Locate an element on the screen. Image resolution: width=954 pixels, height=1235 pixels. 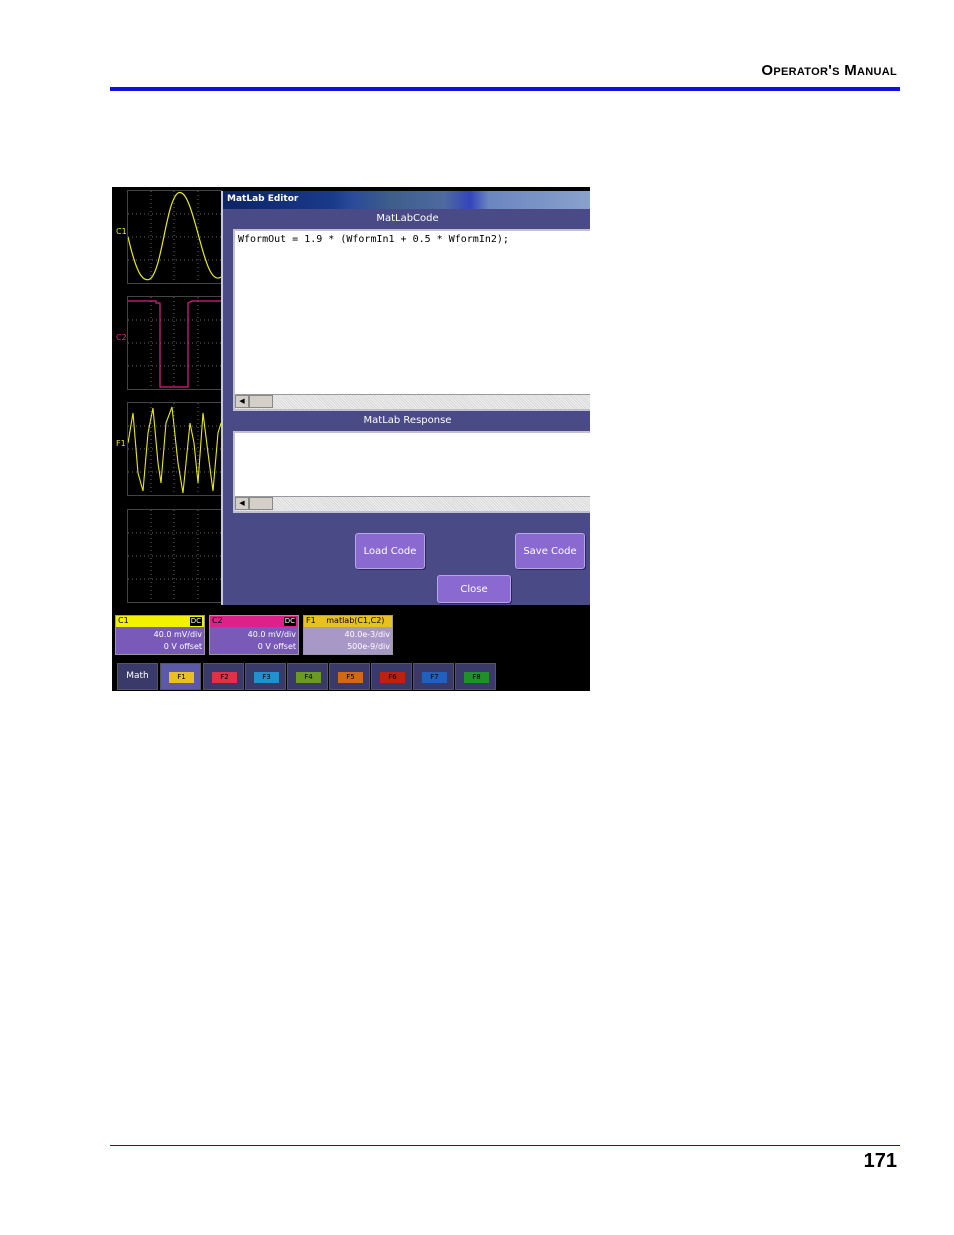
tab-f7: F7 is located at coordinates (433, 676).